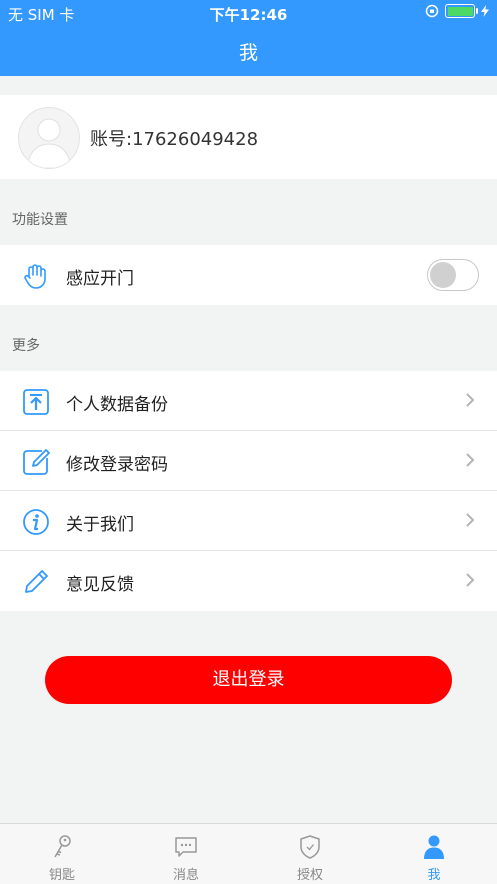 This screenshot has height=884, width=497. I want to click on feedback-label: 意见反馈, so click(100, 585).